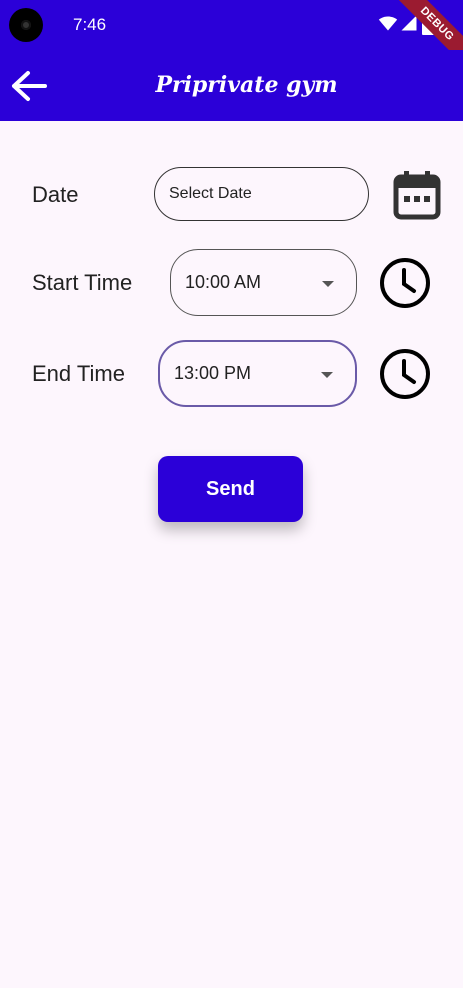  I want to click on date-label: Date, so click(55, 194).